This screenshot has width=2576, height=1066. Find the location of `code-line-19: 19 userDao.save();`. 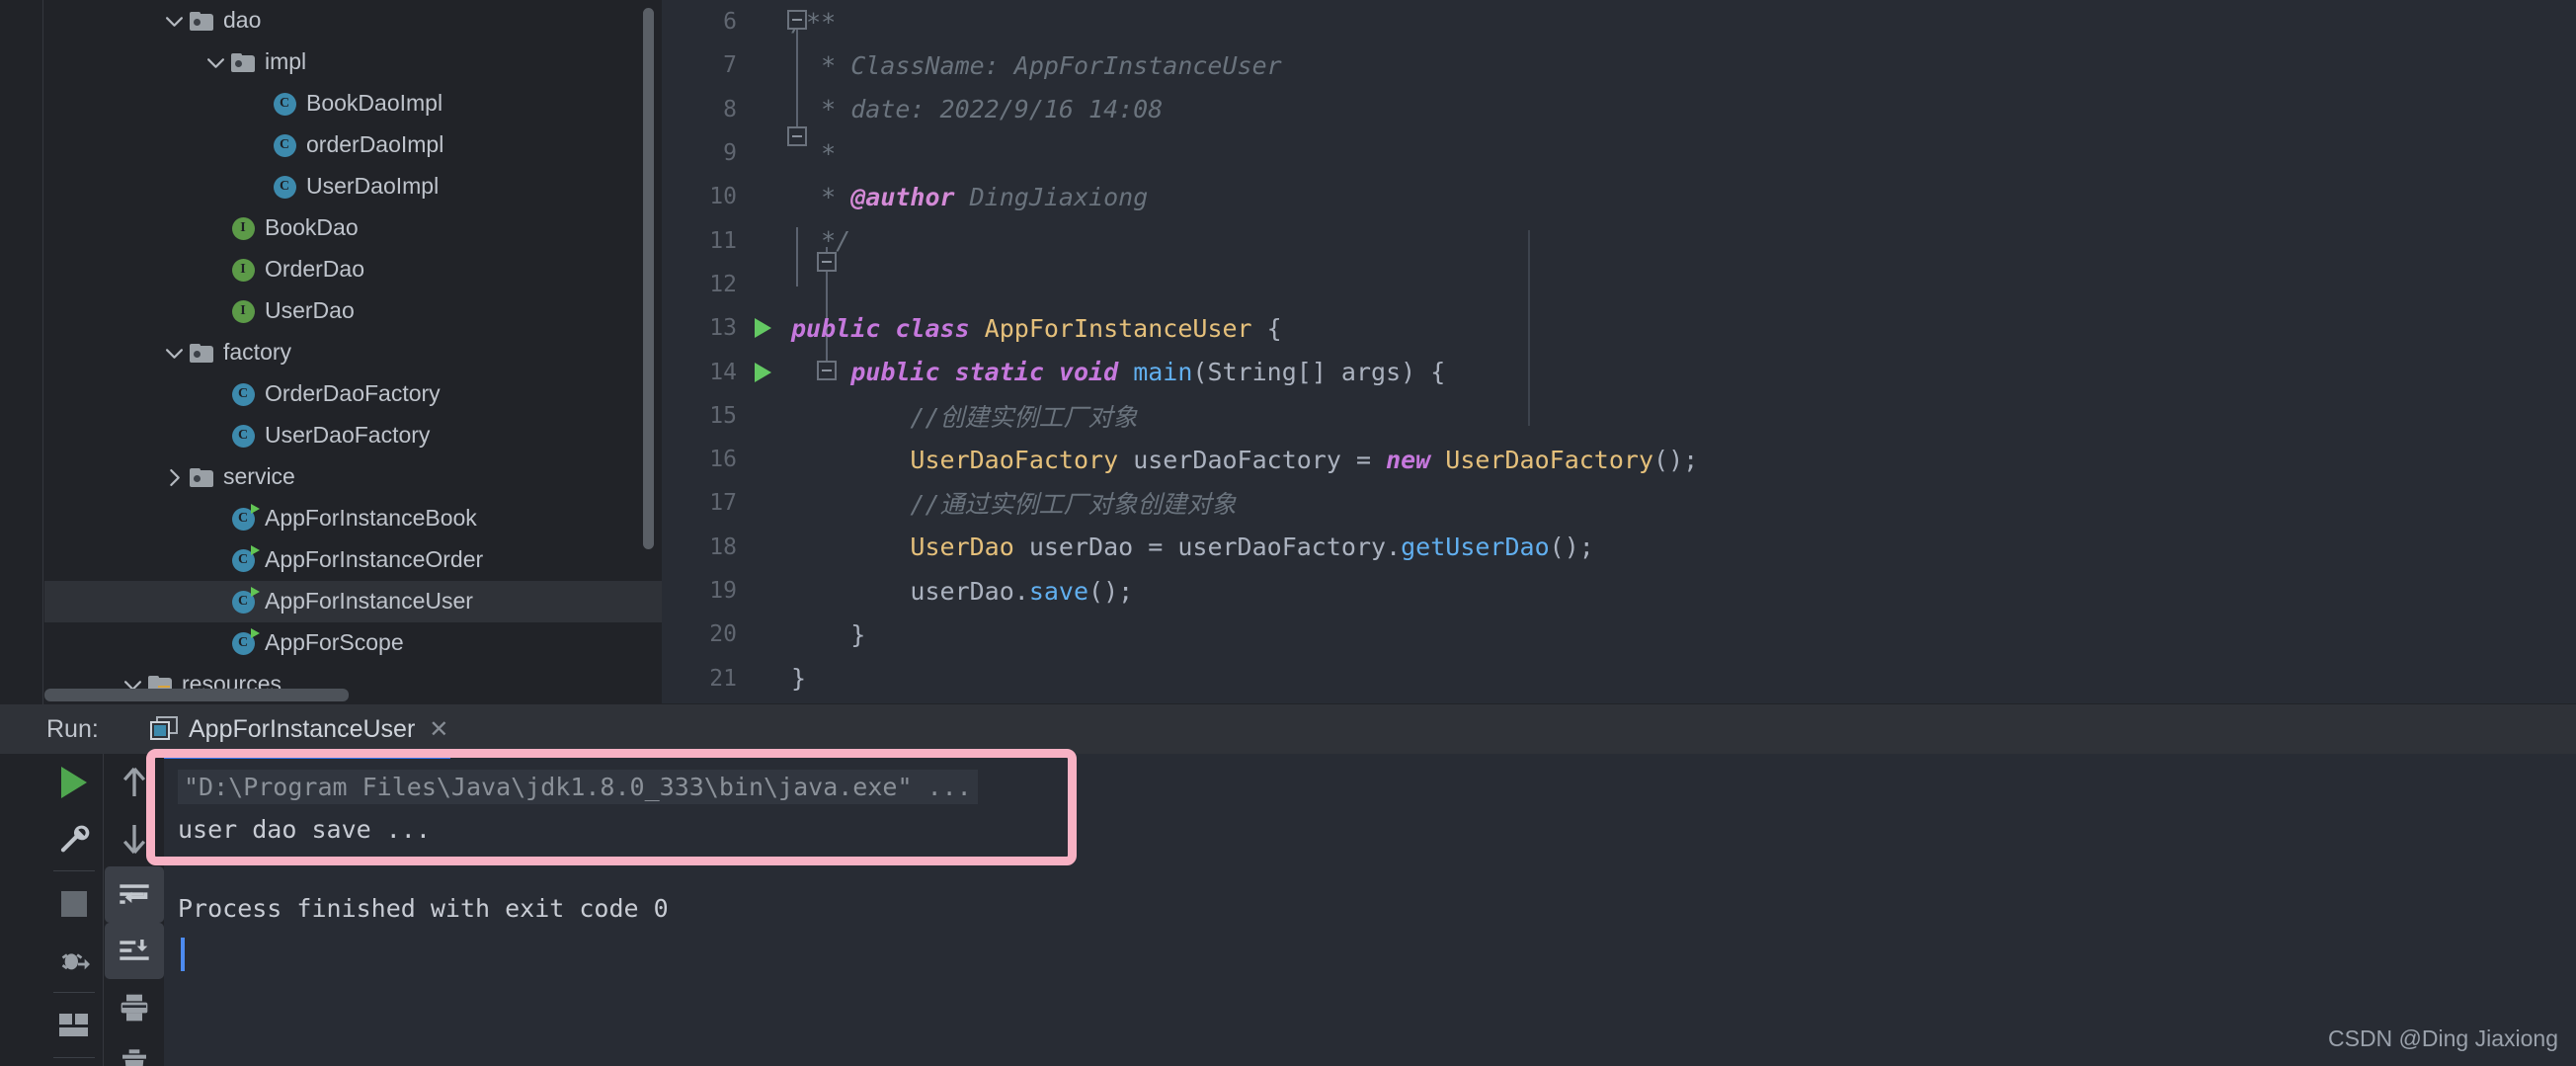

code-line-19: 19 userDao.save(); is located at coordinates (1619, 591).